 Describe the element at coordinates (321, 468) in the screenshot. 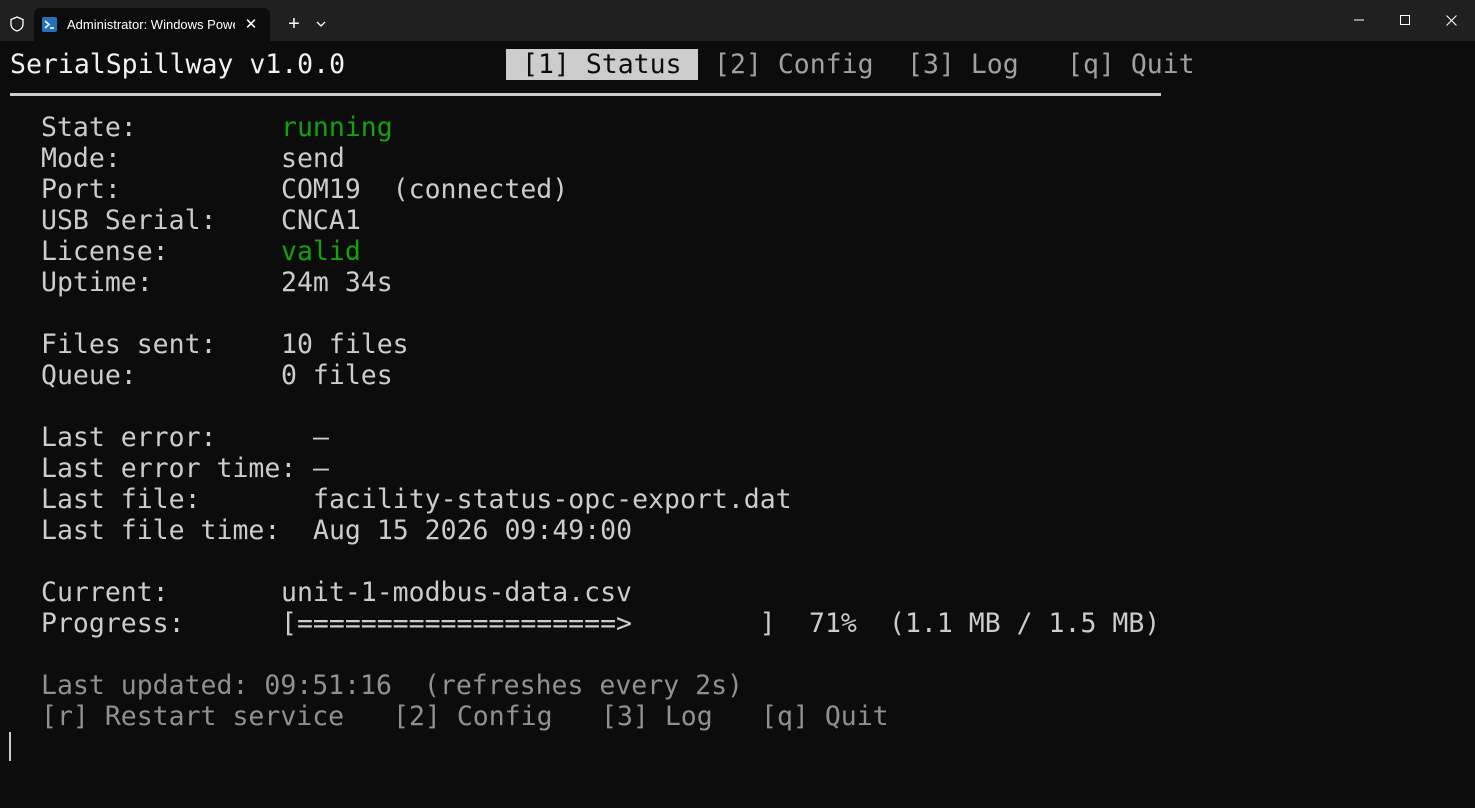

I see `last-error-time-value: —` at that location.